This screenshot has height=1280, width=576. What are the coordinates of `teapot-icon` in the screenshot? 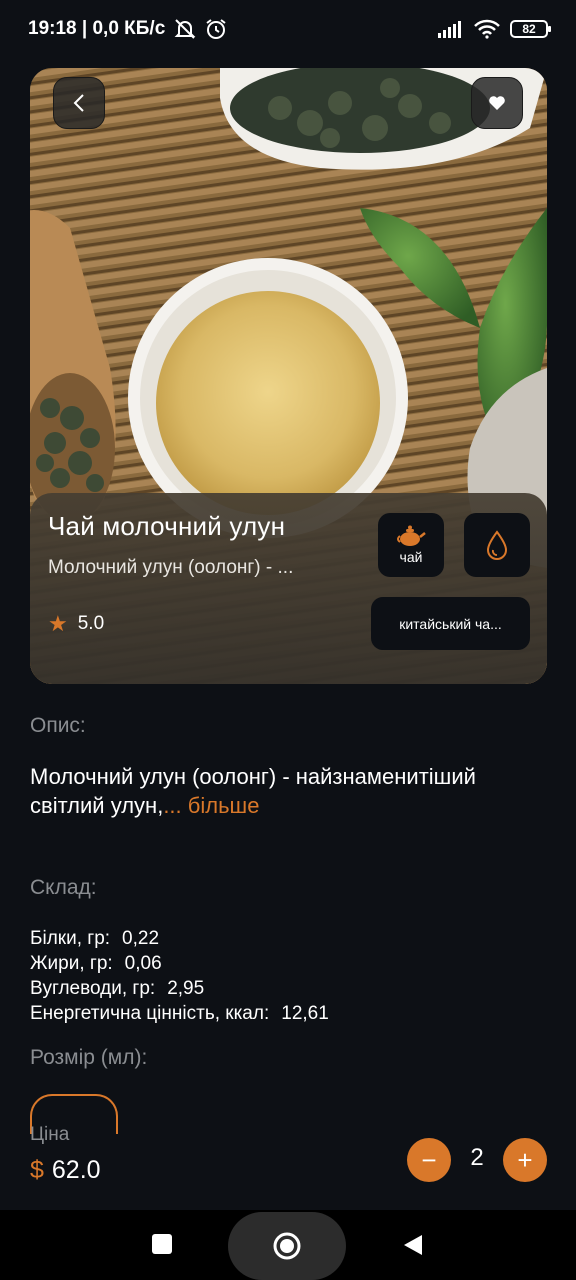 It's located at (411, 535).